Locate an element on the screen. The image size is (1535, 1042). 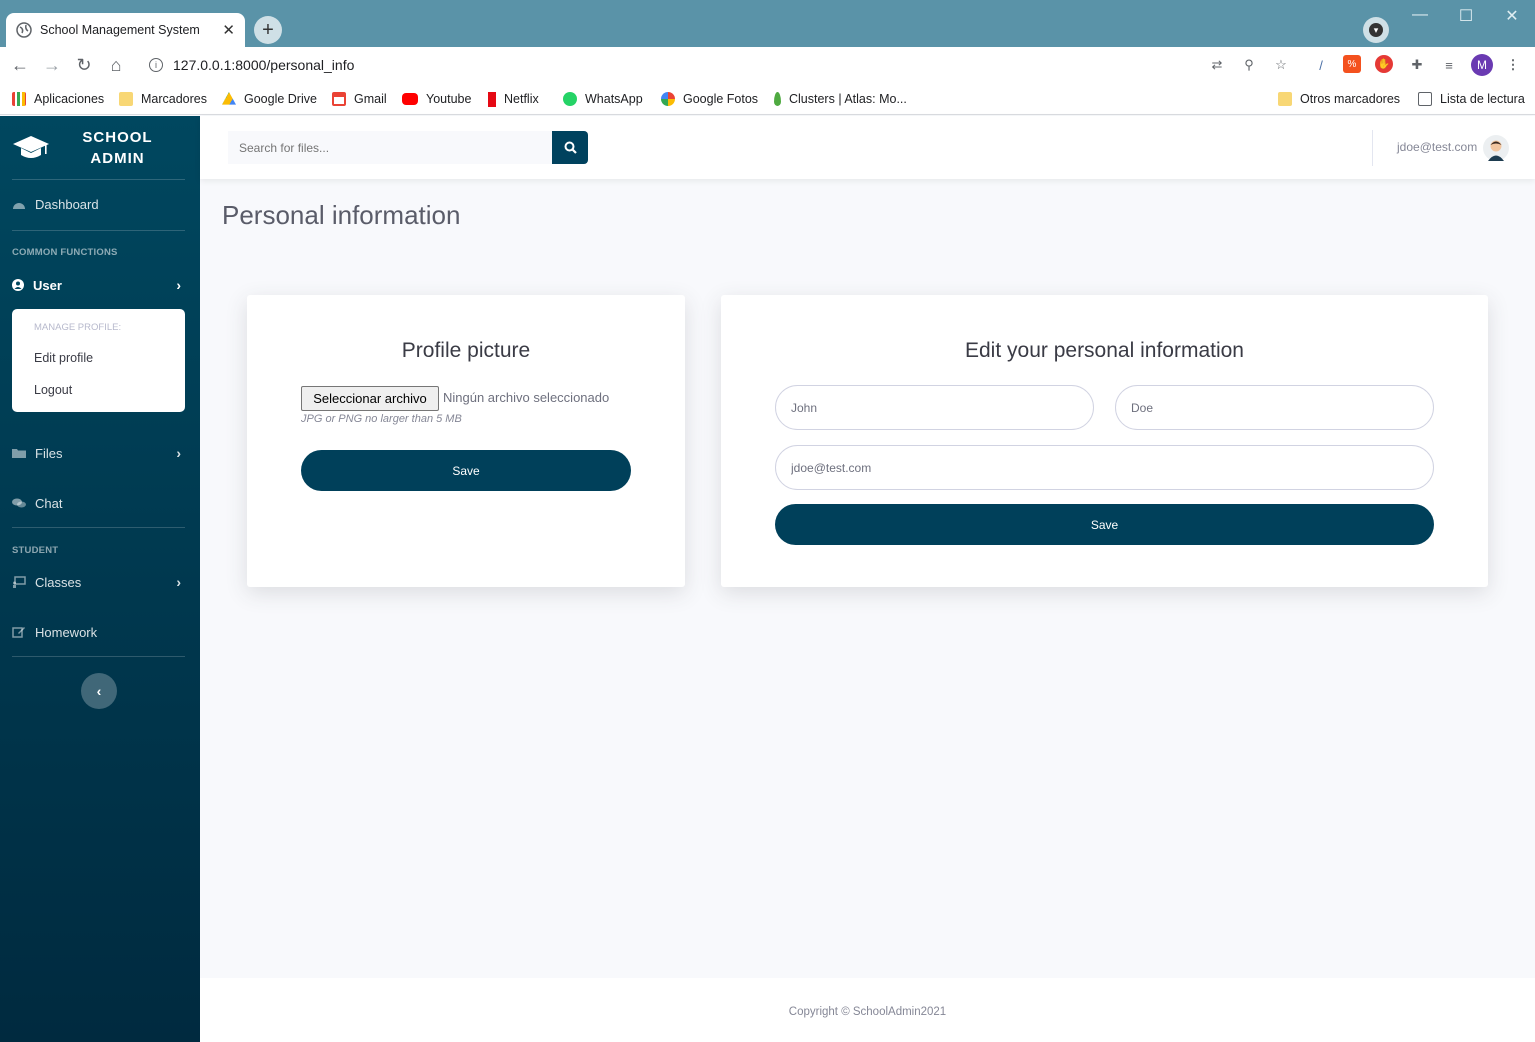
new-tab-button: + is located at coordinates (268, 30).